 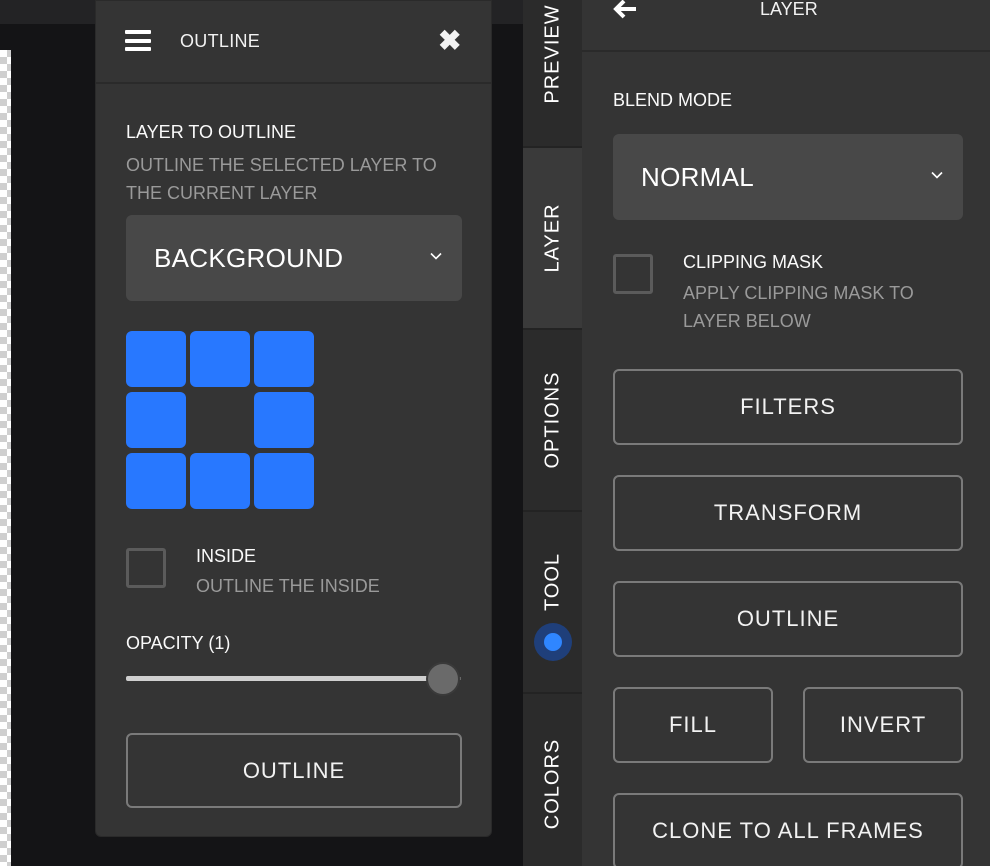 What do you see at coordinates (138, 40) in the screenshot?
I see `menu-icon` at bounding box center [138, 40].